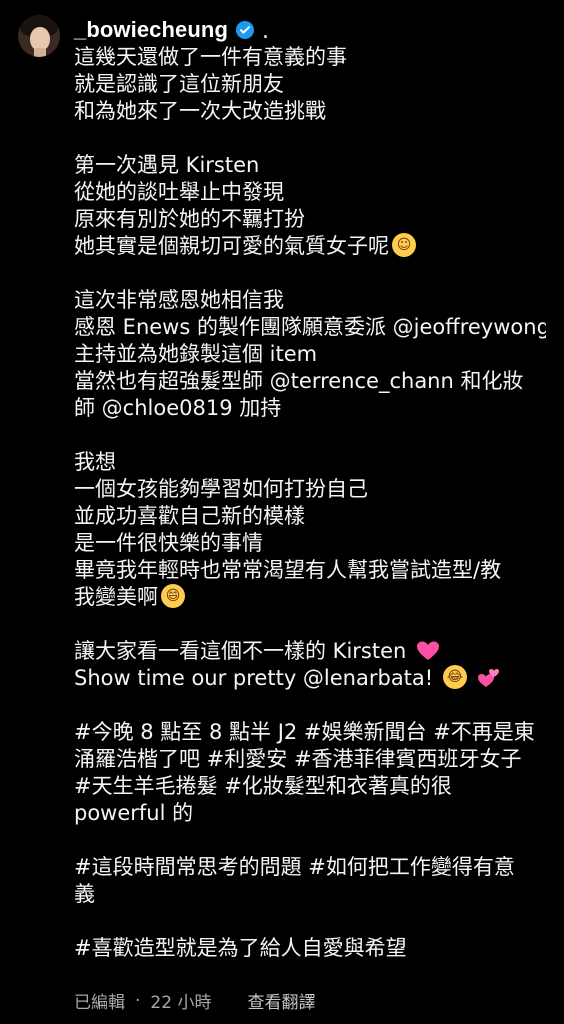  What do you see at coordinates (428, 650) in the screenshot?
I see `beating-heart-icon` at bounding box center [428, 650].